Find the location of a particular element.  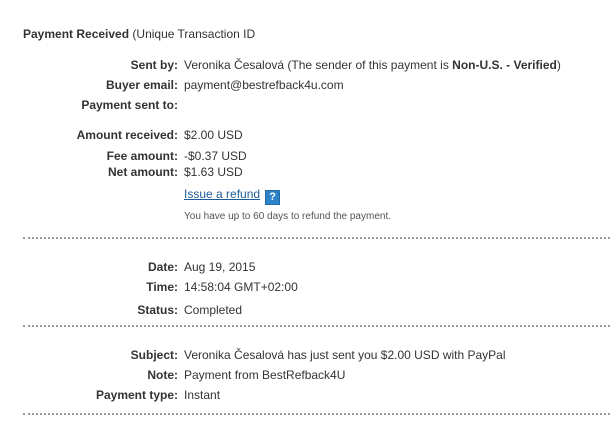

transaction-id-label: (Unique Transaction ID is located at coordinates (194, 34).